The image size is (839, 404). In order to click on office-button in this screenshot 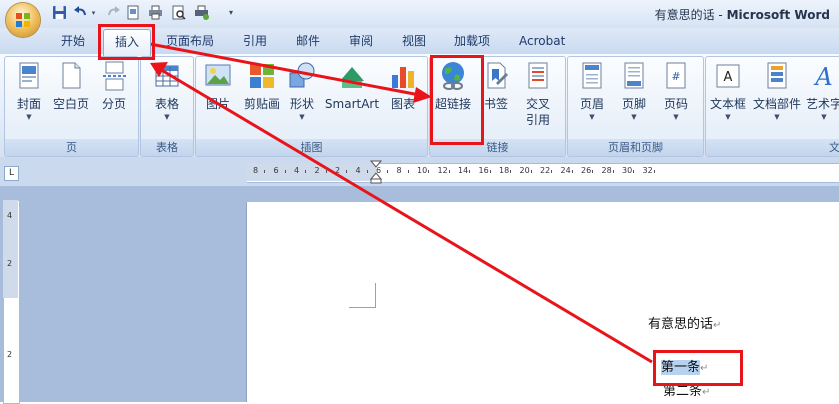, I will do `click(23, 20)`.